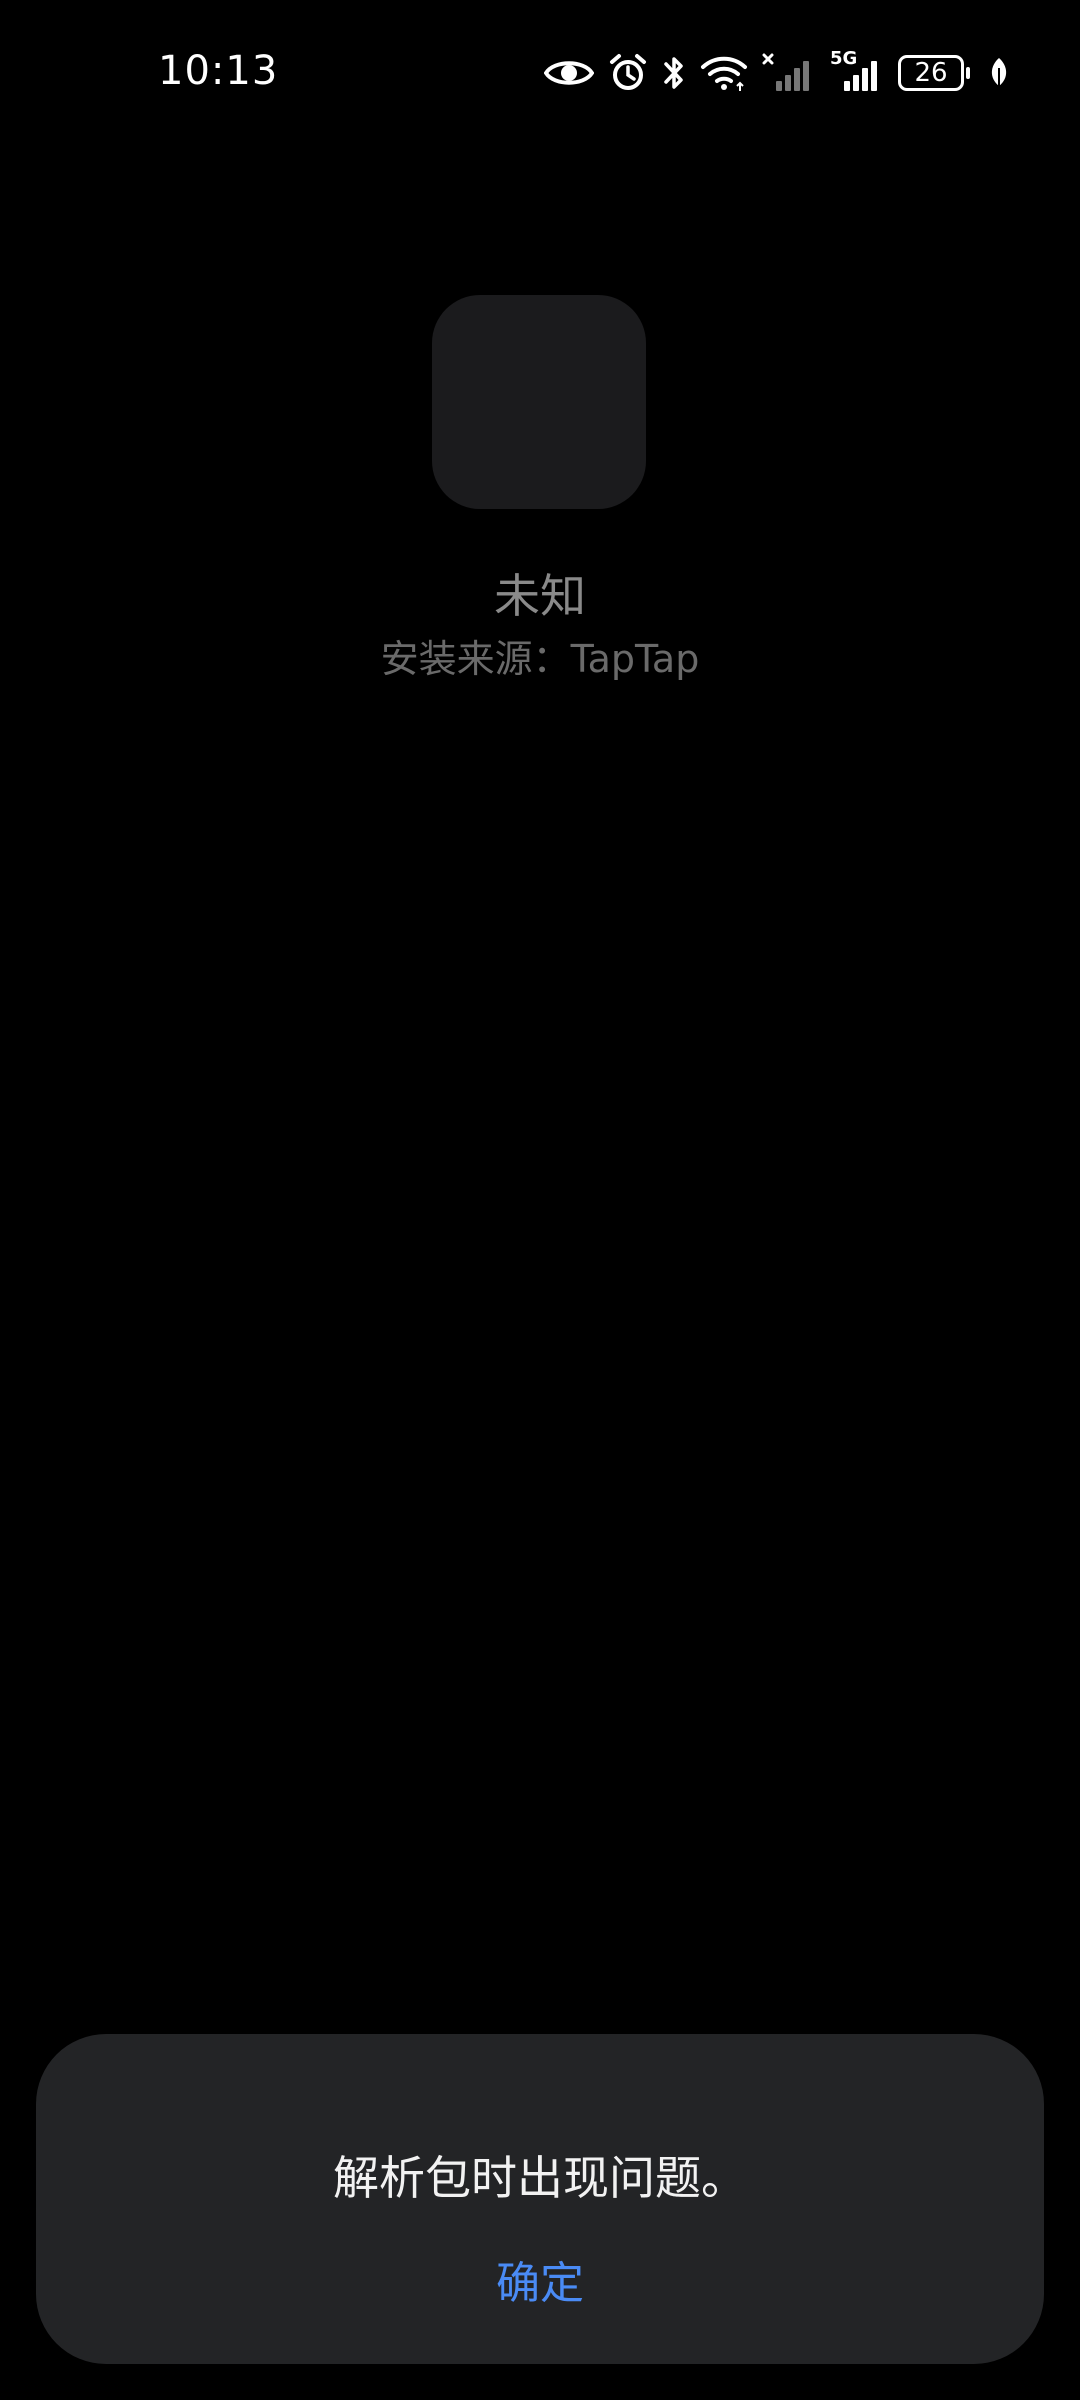 Image resolution: width=1080 pixels, height=2400 pixels. I want to click on status-icons: 5G 26, so click(777, 73).